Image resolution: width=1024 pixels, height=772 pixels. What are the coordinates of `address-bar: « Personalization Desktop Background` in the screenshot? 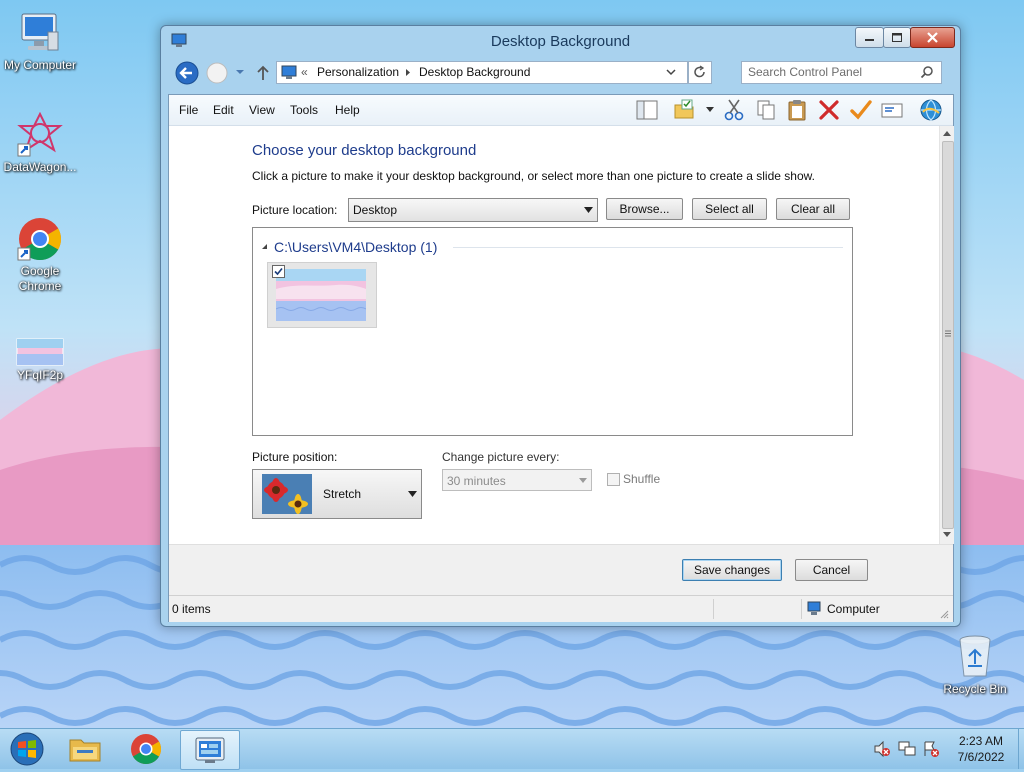 It's located at (482, 72).